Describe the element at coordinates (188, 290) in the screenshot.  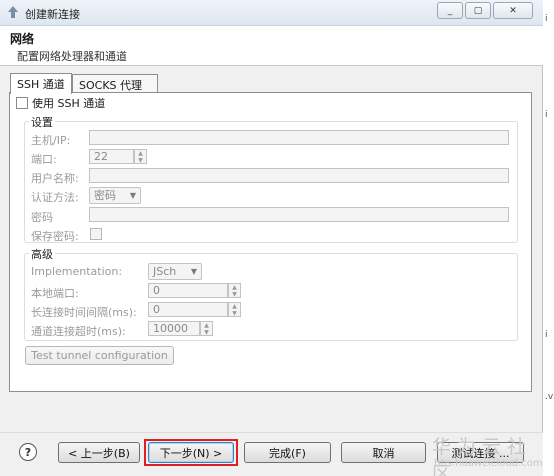
I see `local-port-input: 0` at that location.